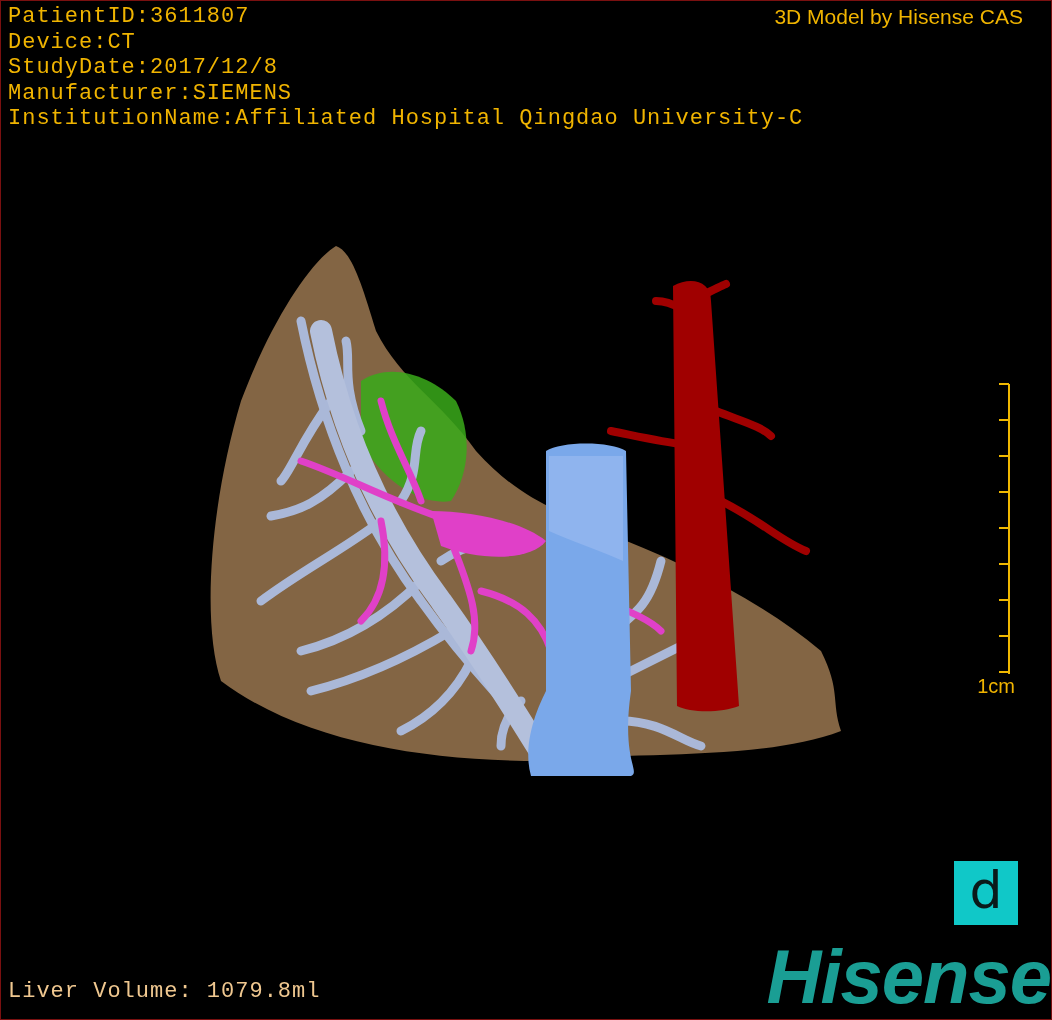 This screenshot has width=1052, height=1020. Describe the element at coordinates (996, 686) in the screenshot. I see `scale-label: 1cm` at that location.